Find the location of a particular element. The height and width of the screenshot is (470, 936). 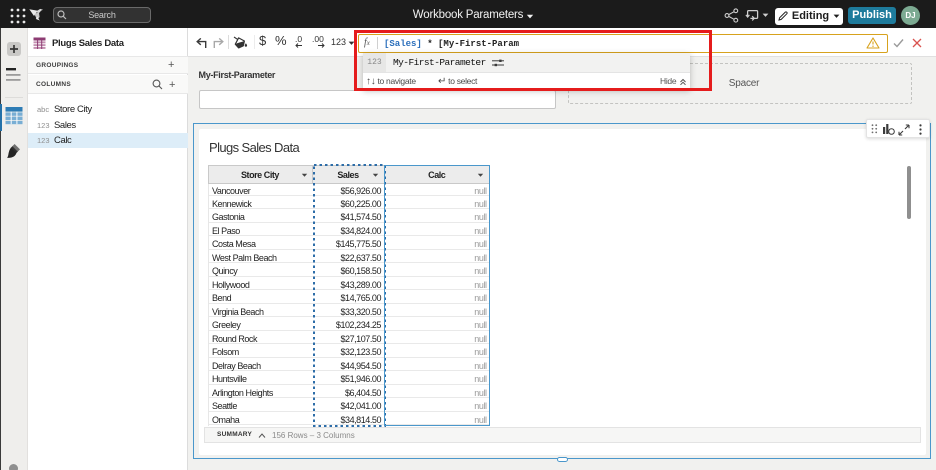

svg-text: .00 is located at coordinates (318, 39).